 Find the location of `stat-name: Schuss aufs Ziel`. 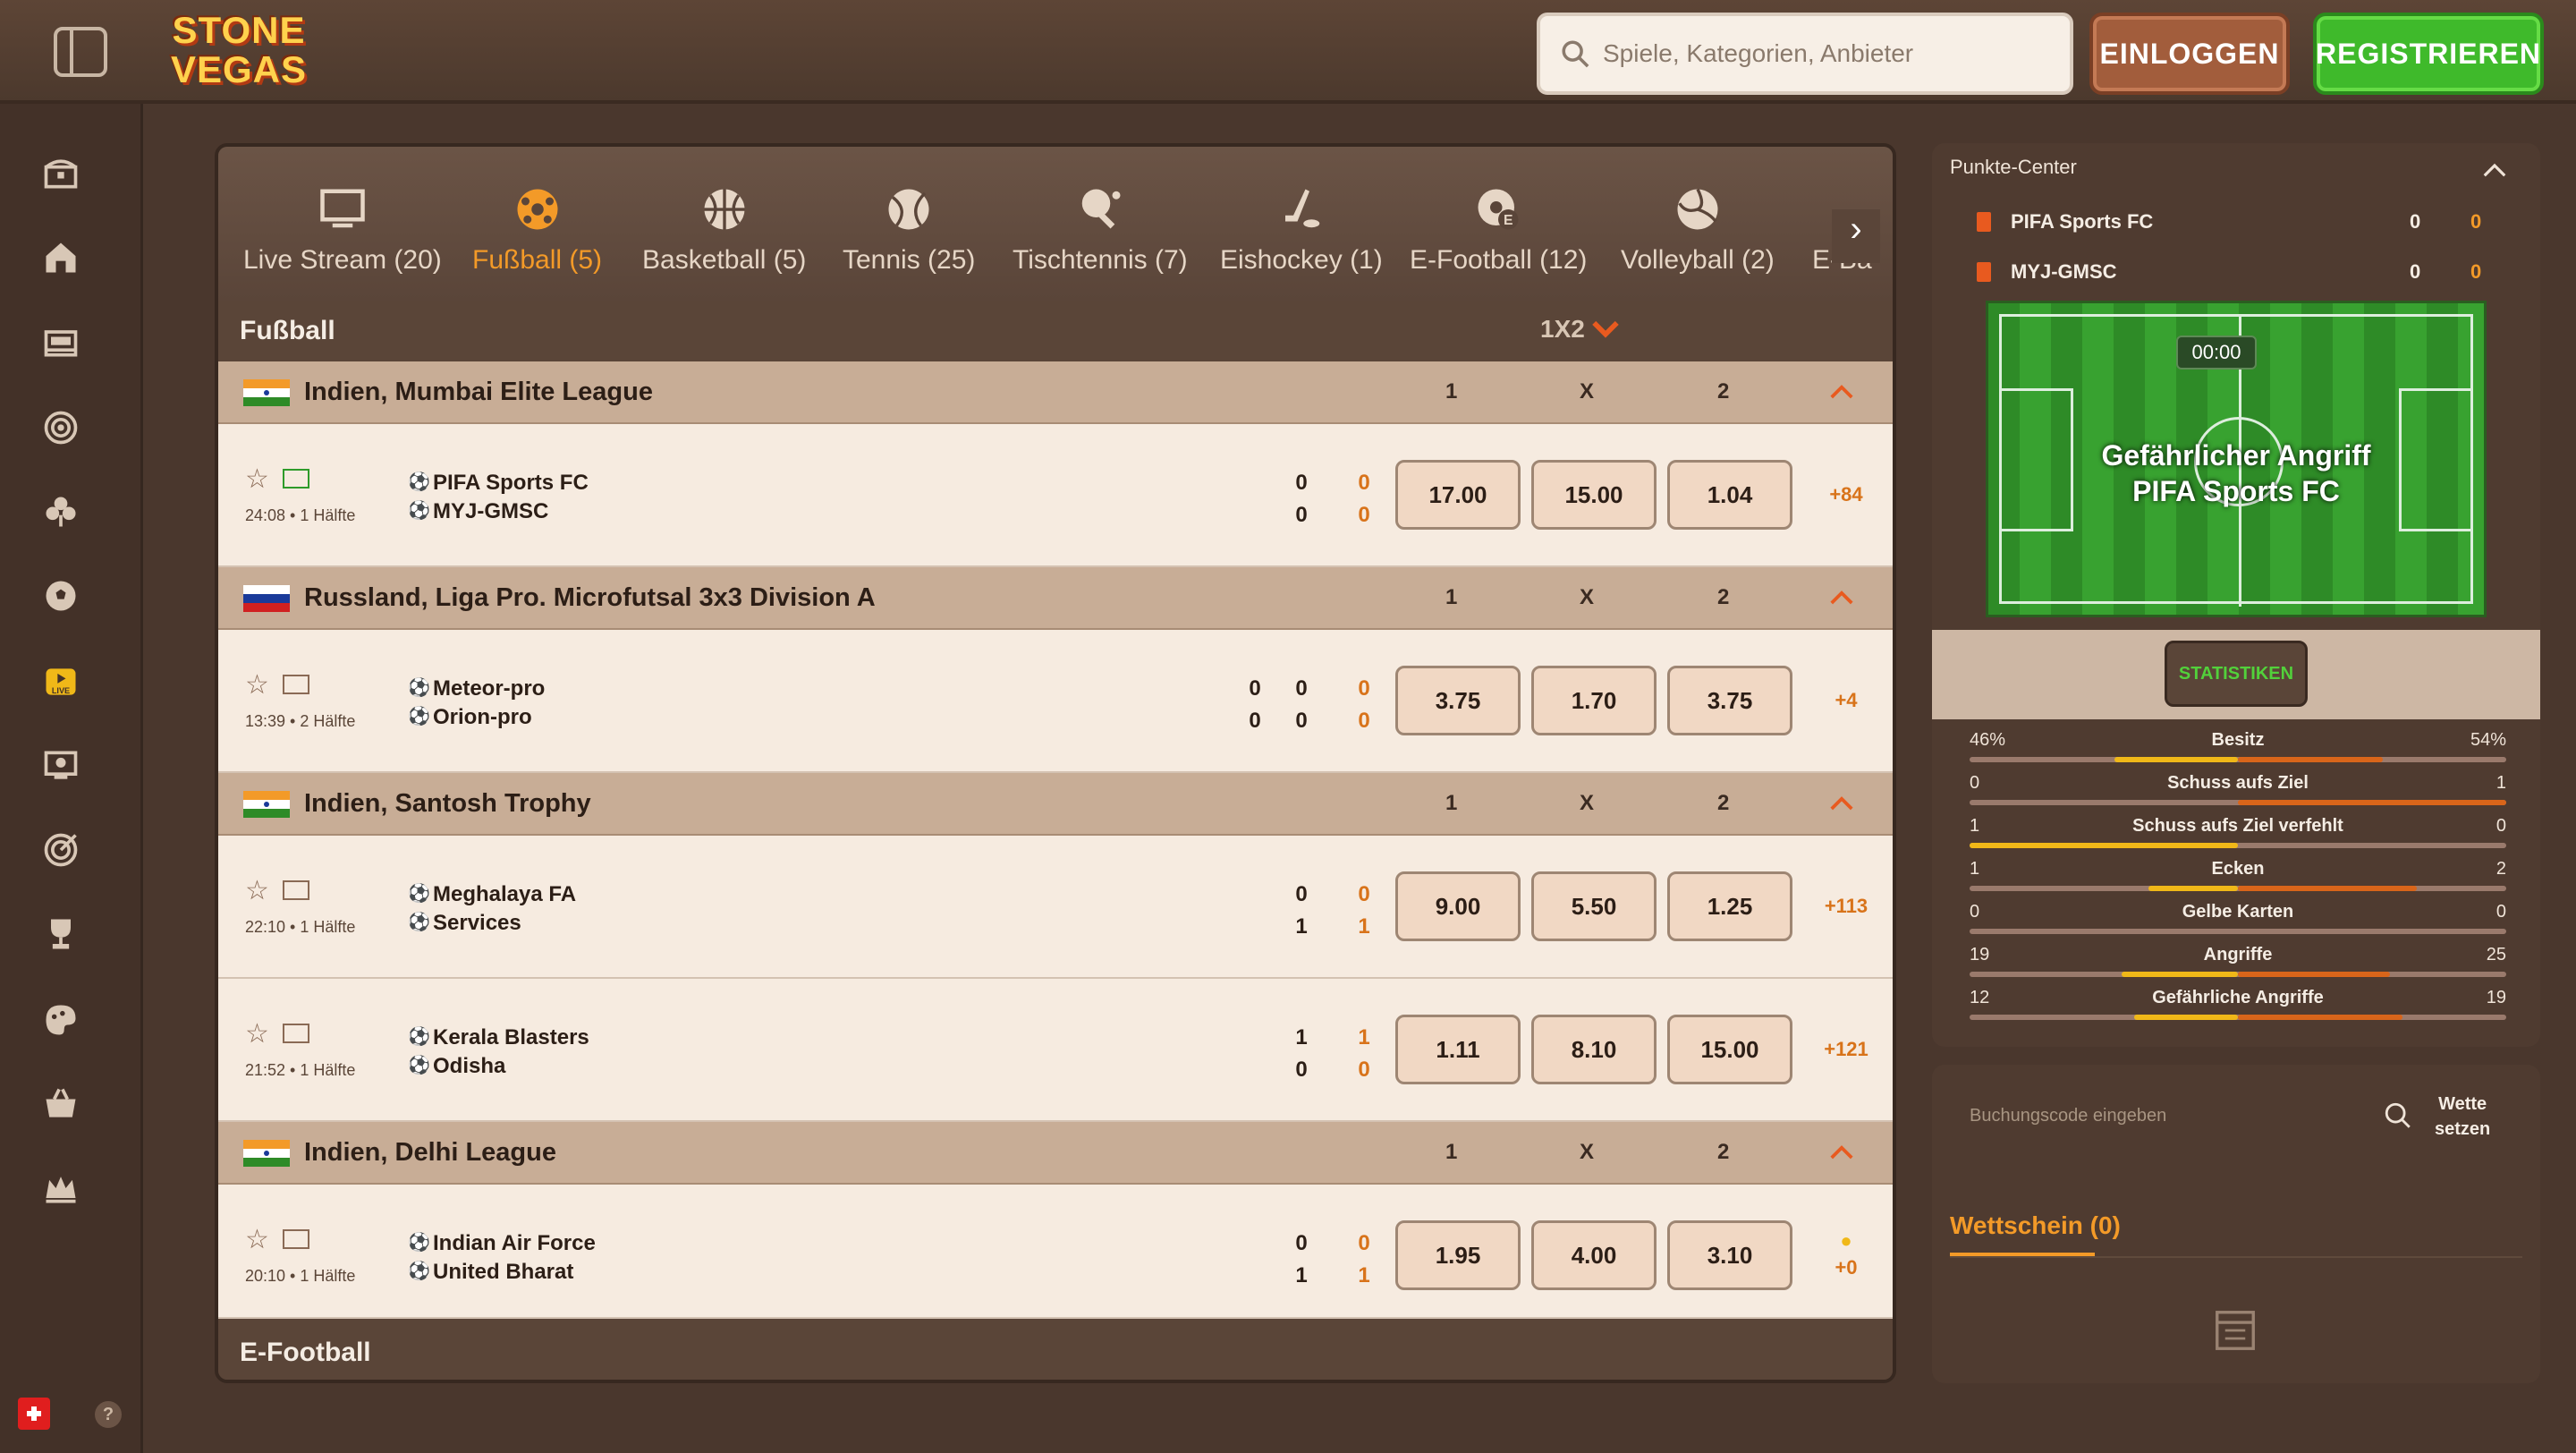

stat-name: Schuss aufs Ziel is located at coordinates (2238, 783).